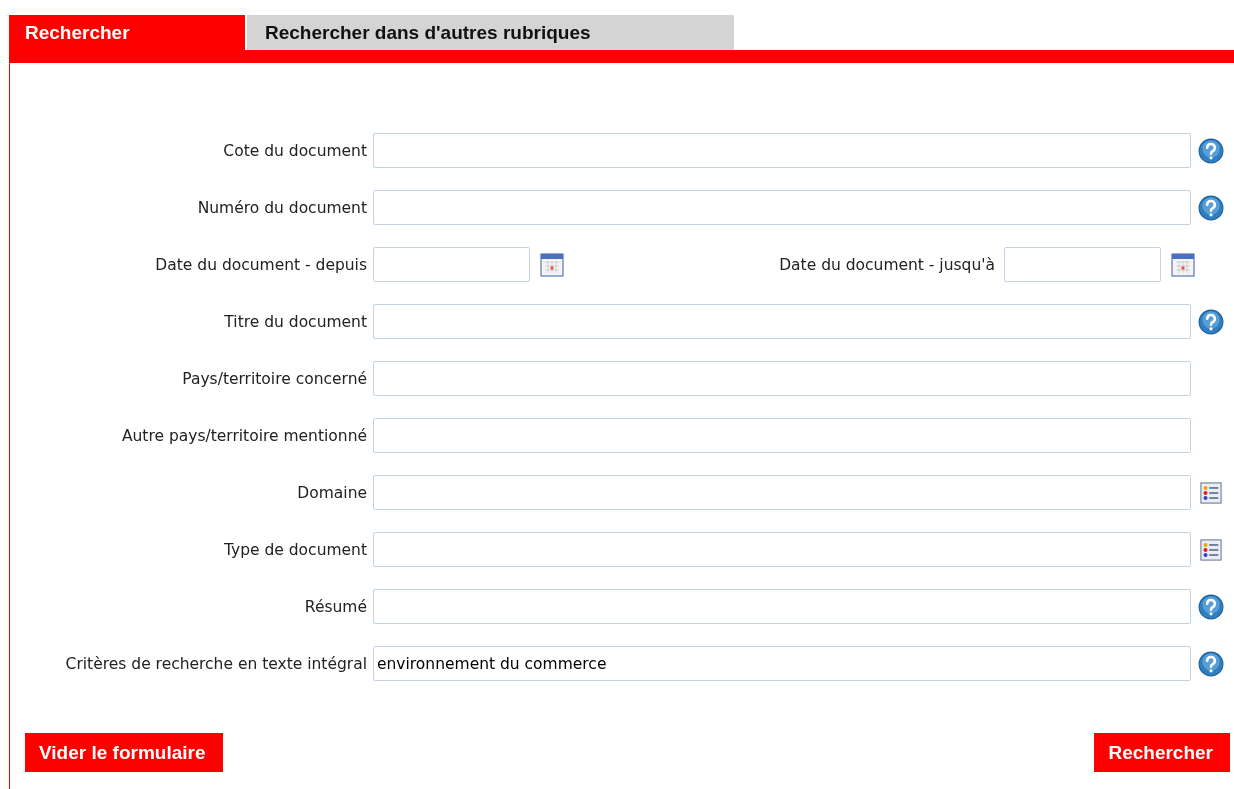  Describe the element at coordinates (295, 321) in the screenshot. I see `field-label: Titre du document` at that location.